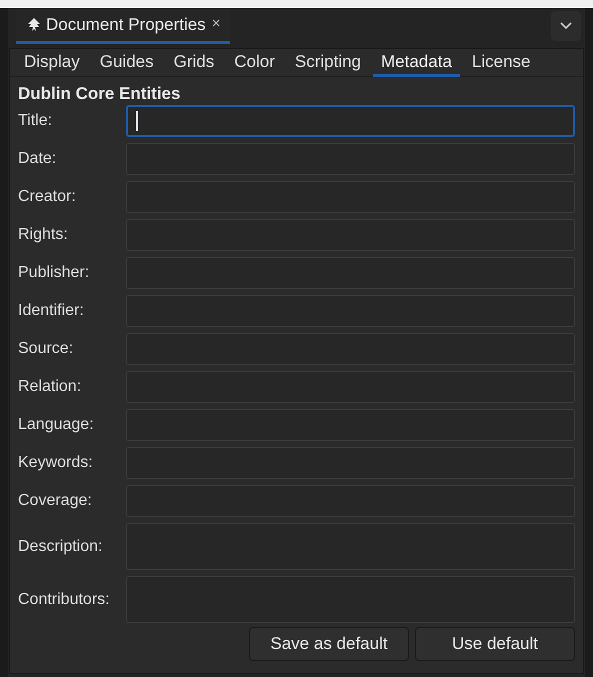  I want to click on tab: Display, so click(52, 63).